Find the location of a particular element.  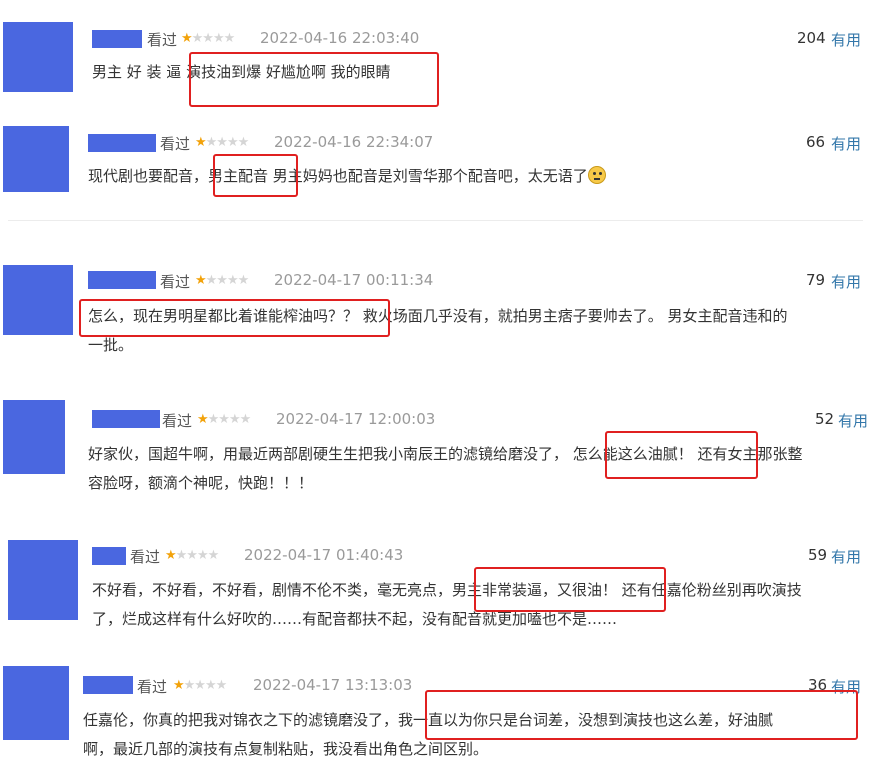

sad-face-icon is located at coordinates (596, 175).